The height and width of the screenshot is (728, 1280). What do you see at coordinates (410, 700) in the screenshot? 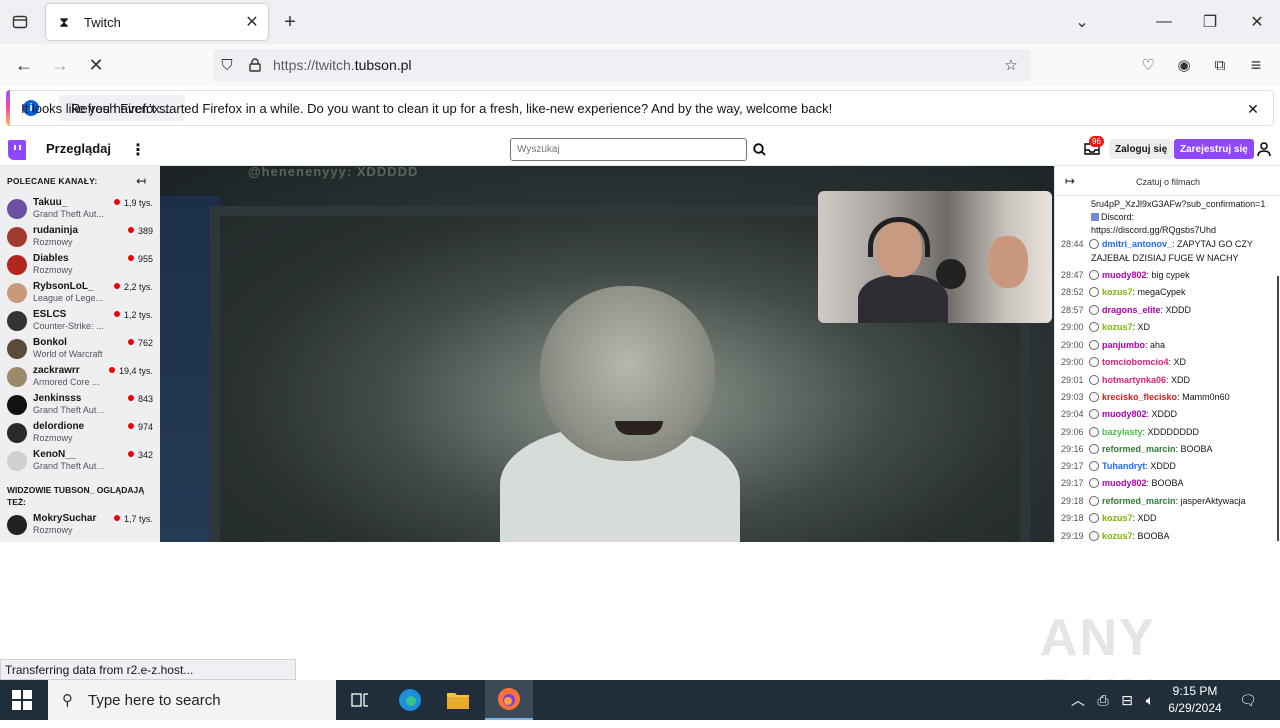
I see `edge-taskbar-button` at bounding box center [410, 700].